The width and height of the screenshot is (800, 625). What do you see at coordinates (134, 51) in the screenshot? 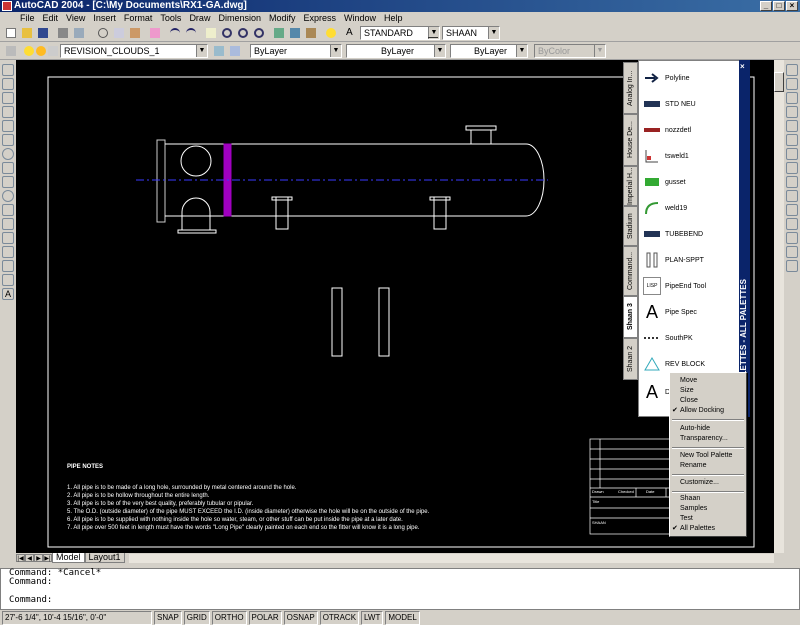
I see `layer-select: REVISION_CLOUDS_1 ▼` at bounding box center [134, 51].